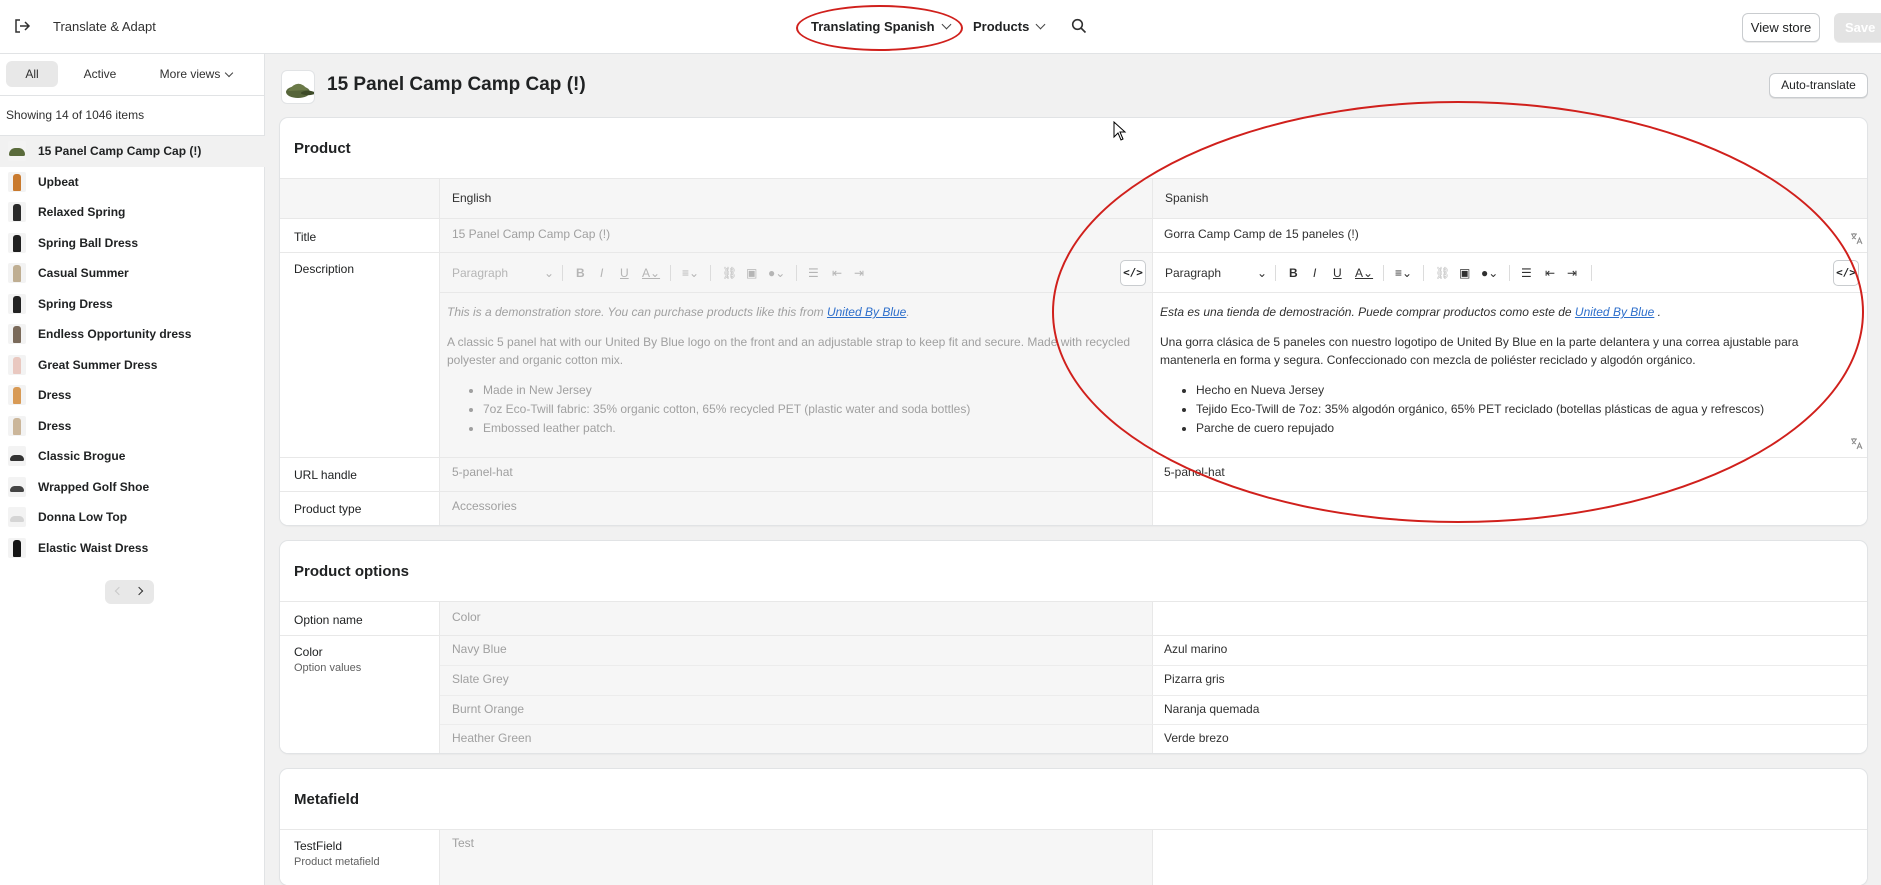  I want to click on link-icon: ⛓, so click(1442, 273).